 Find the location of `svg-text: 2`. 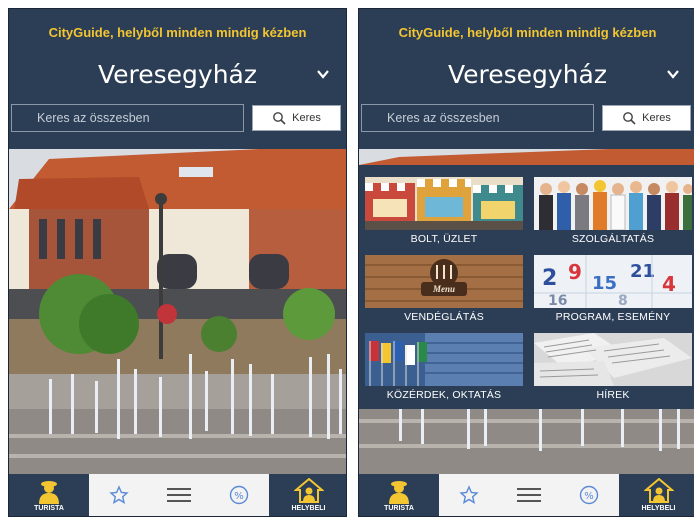

svg-text: 2 is located at coordinates (549, 278).